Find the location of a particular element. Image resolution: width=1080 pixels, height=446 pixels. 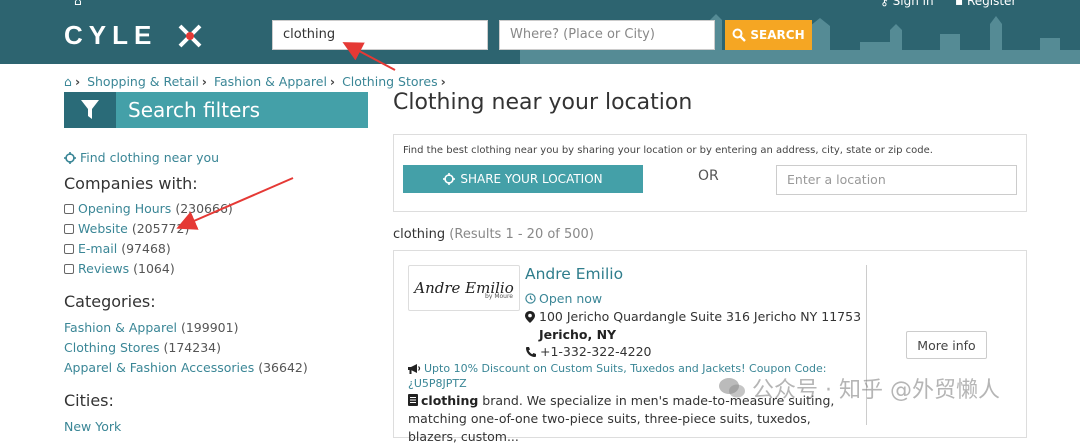

description-keyword: clothing is located at coordinates (450, 400).